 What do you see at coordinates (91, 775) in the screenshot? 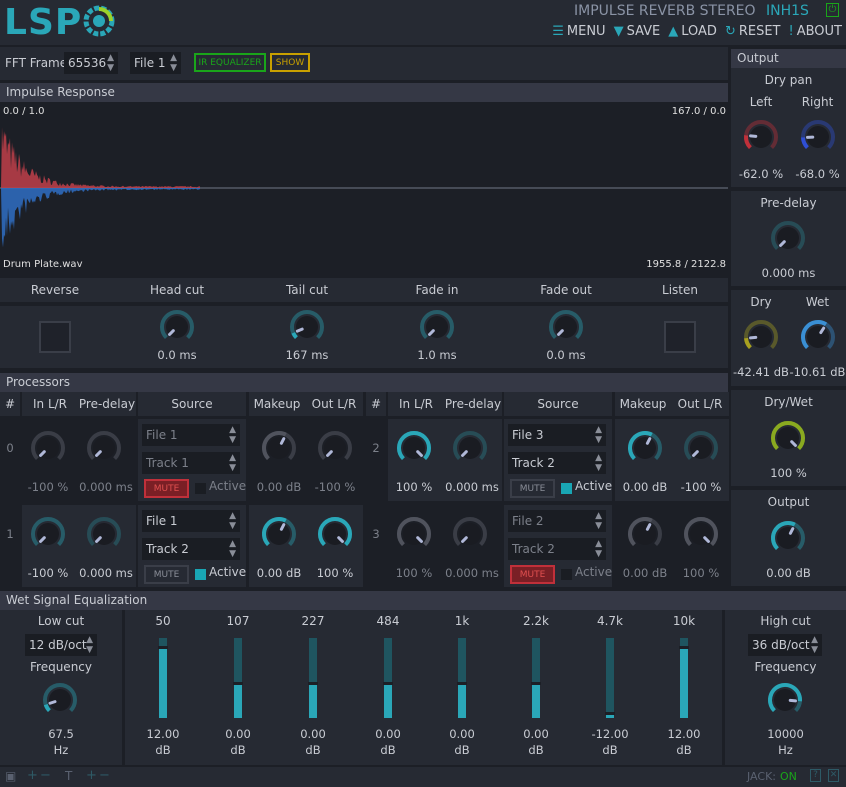
I see `font-increase-button: +` at bounding box center [91, 775].